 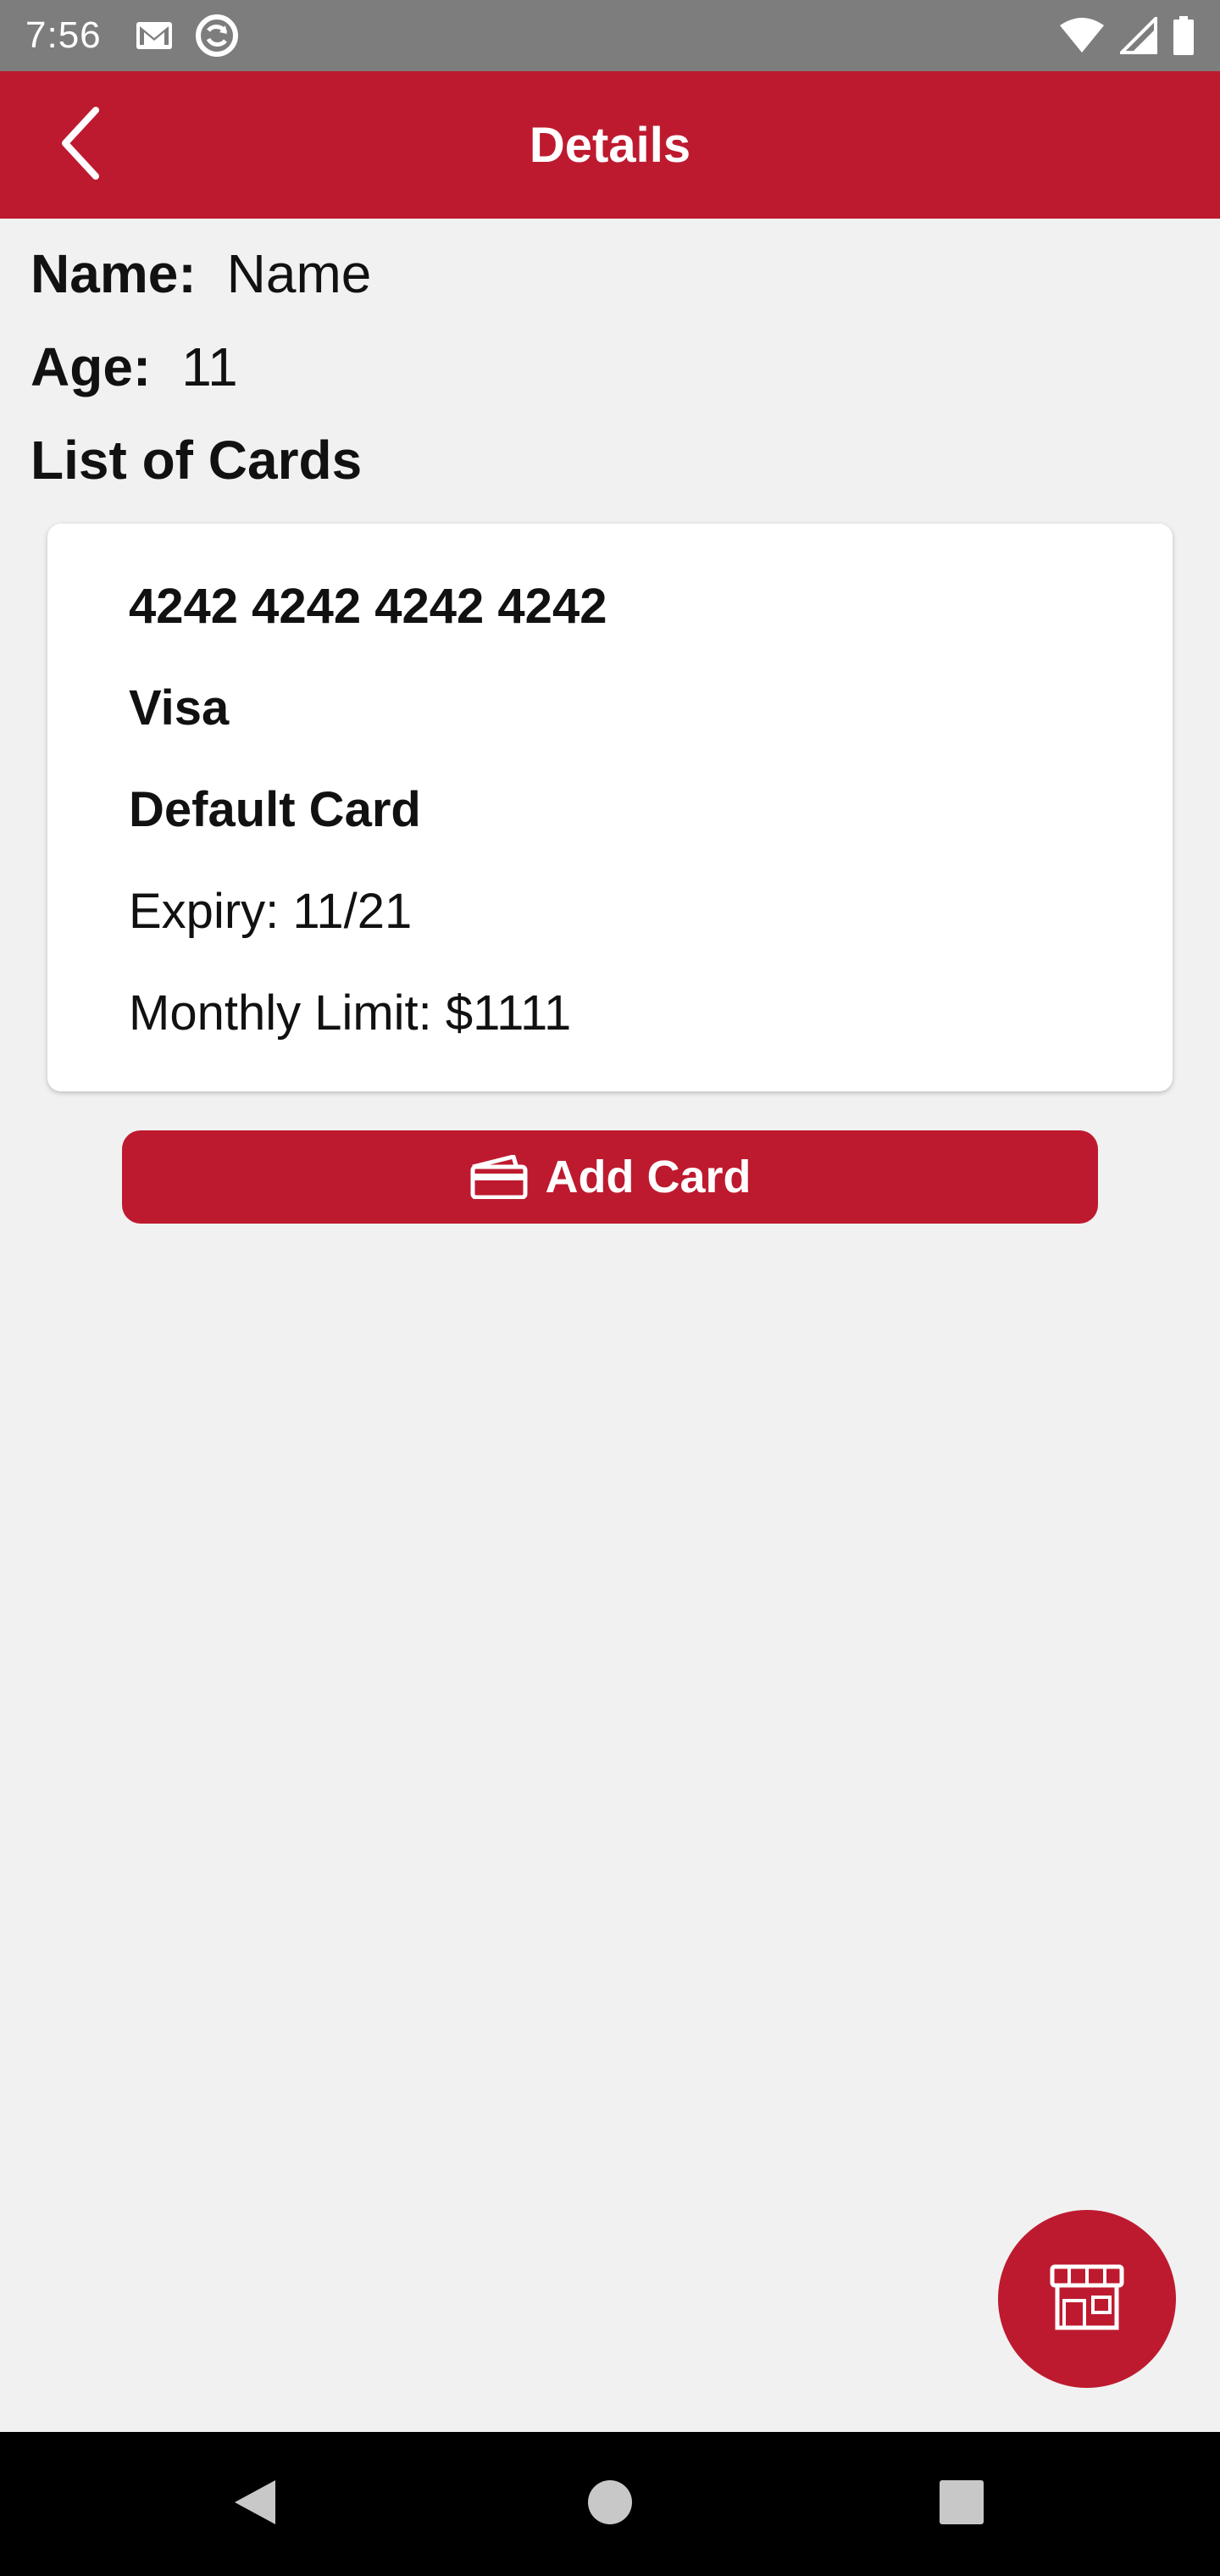 I want to click on gmail-icon, so click(x=154, y=35).